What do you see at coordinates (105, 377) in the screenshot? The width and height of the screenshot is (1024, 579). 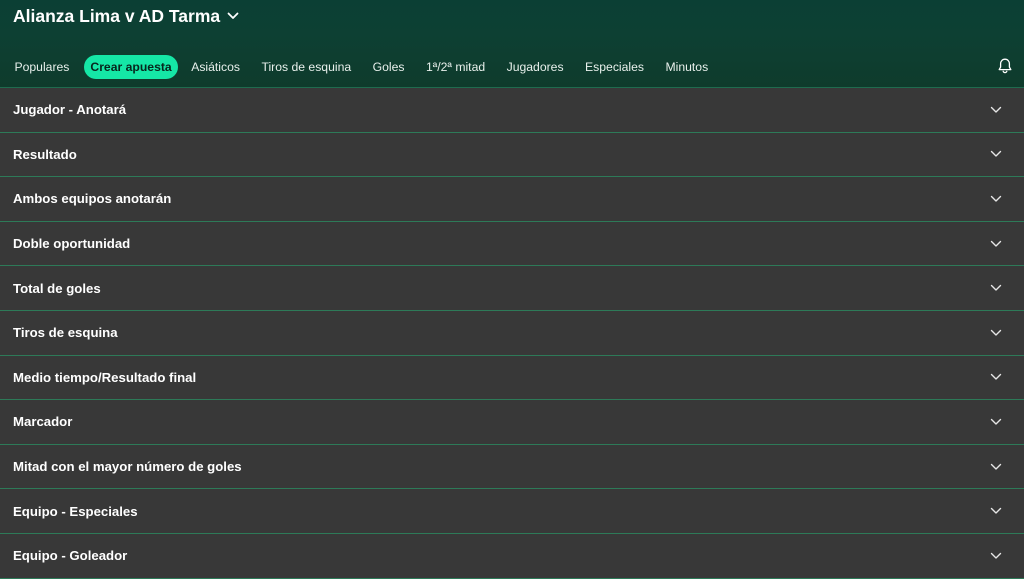 I see `market-label: Medio tiempo/Resultado final` at bounding box center [105, 377].